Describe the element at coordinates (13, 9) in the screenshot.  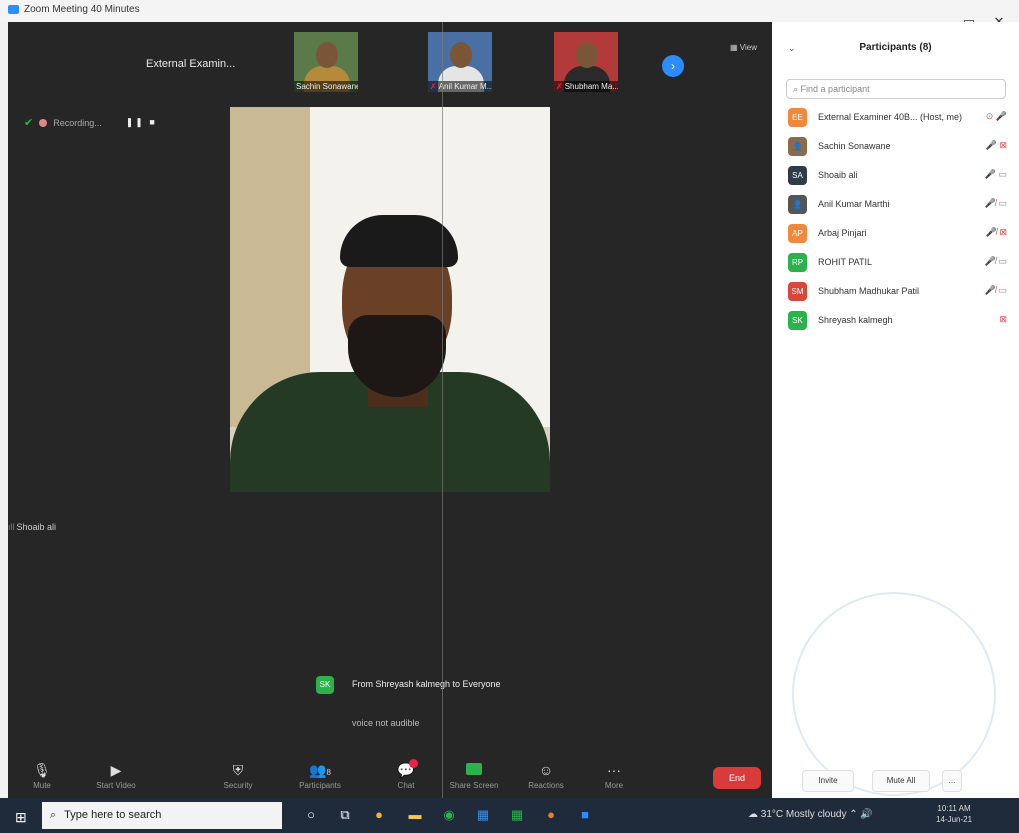
I see `zoom-app-icon` at that location.